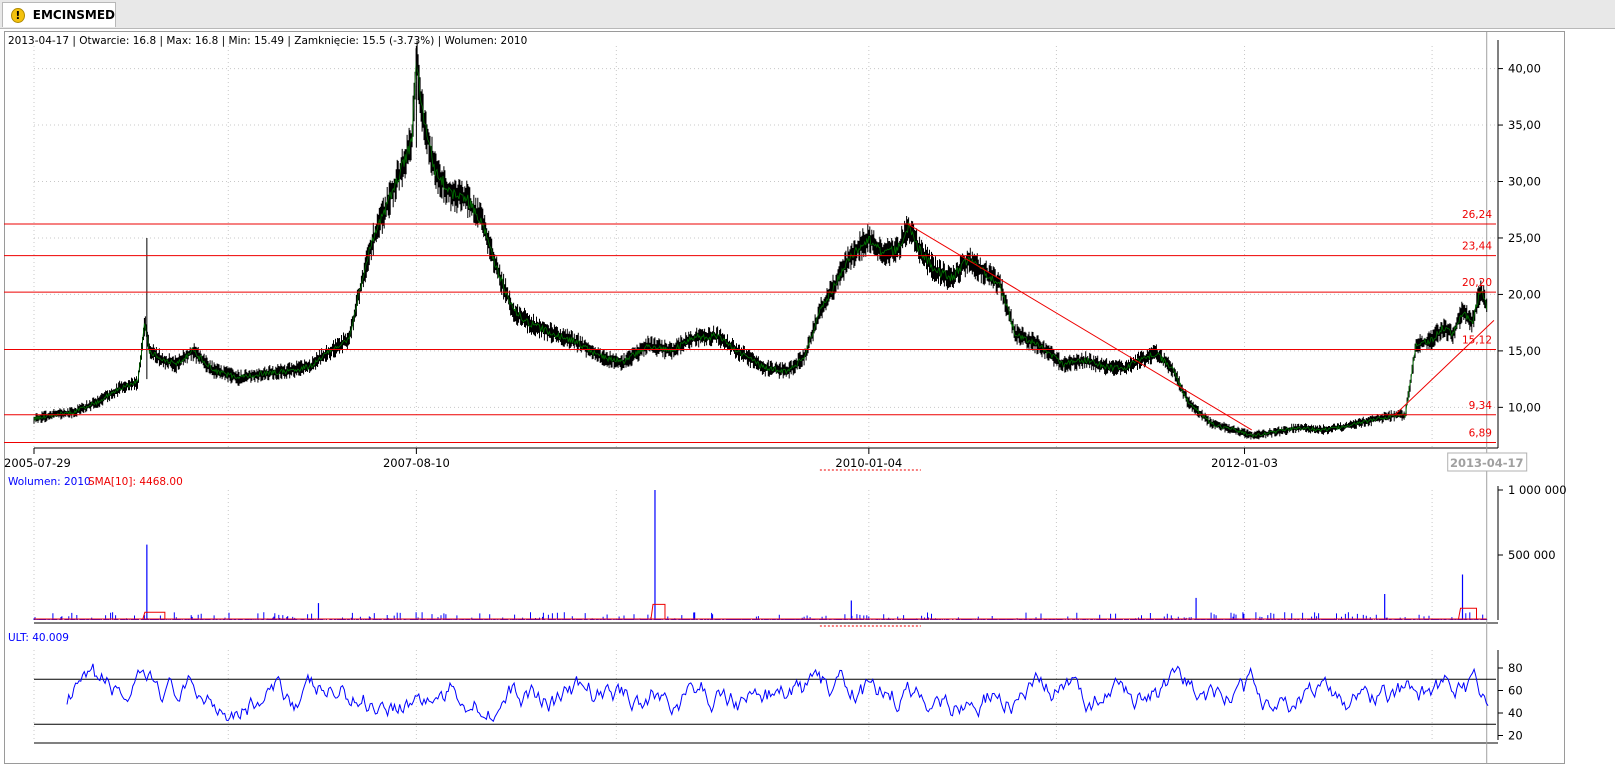 The image size is (1615, 767). I want to click on x-tick-label: 2005-07-29, so click(37, 463).